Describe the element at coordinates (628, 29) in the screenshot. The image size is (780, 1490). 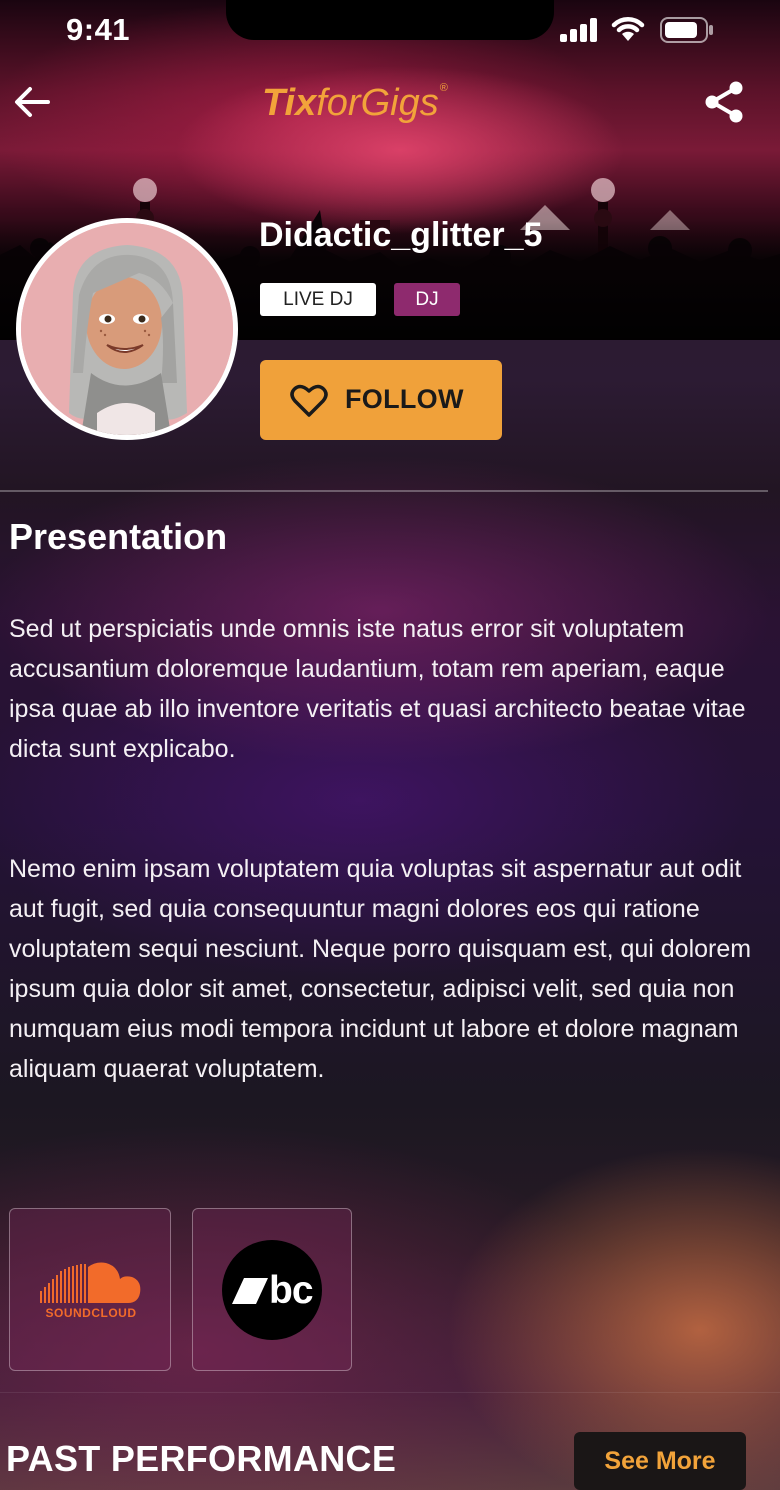
I see `wifi-icon` at that location.